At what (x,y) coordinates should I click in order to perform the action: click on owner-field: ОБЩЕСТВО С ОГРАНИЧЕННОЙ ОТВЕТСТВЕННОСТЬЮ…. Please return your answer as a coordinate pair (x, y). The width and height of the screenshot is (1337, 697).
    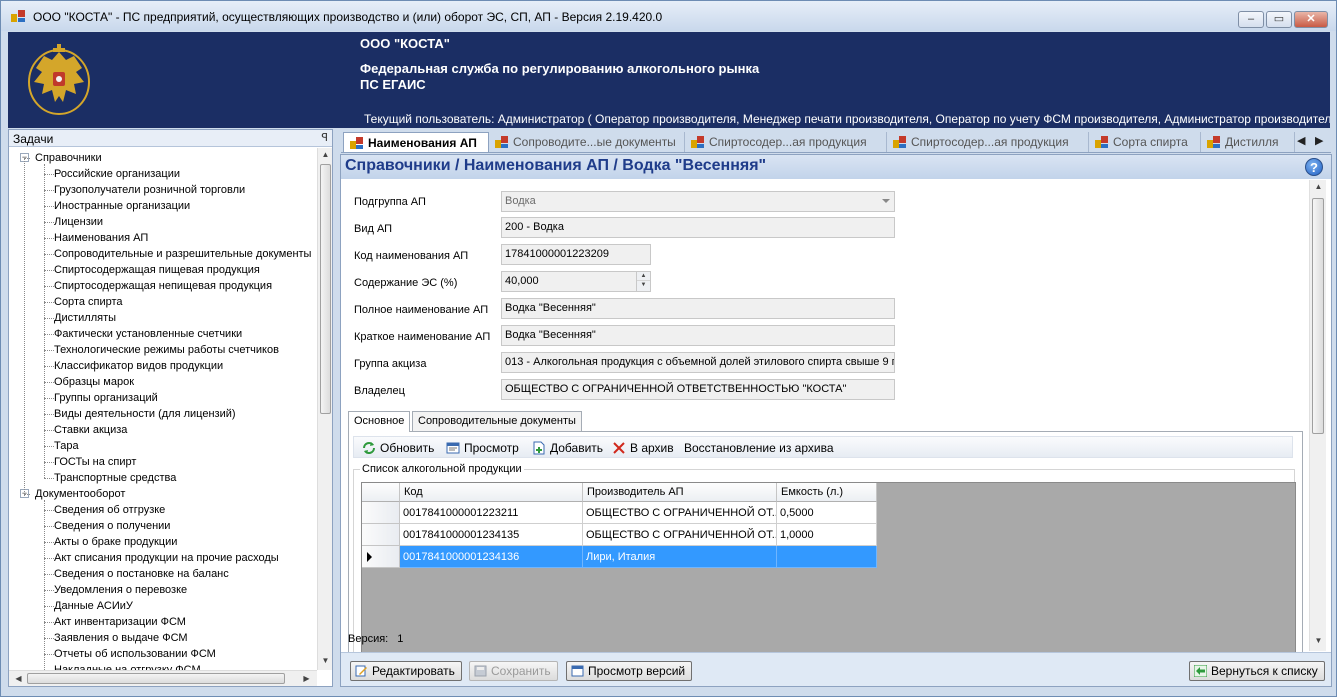
    Looking at the image, I should click on (698, 389).